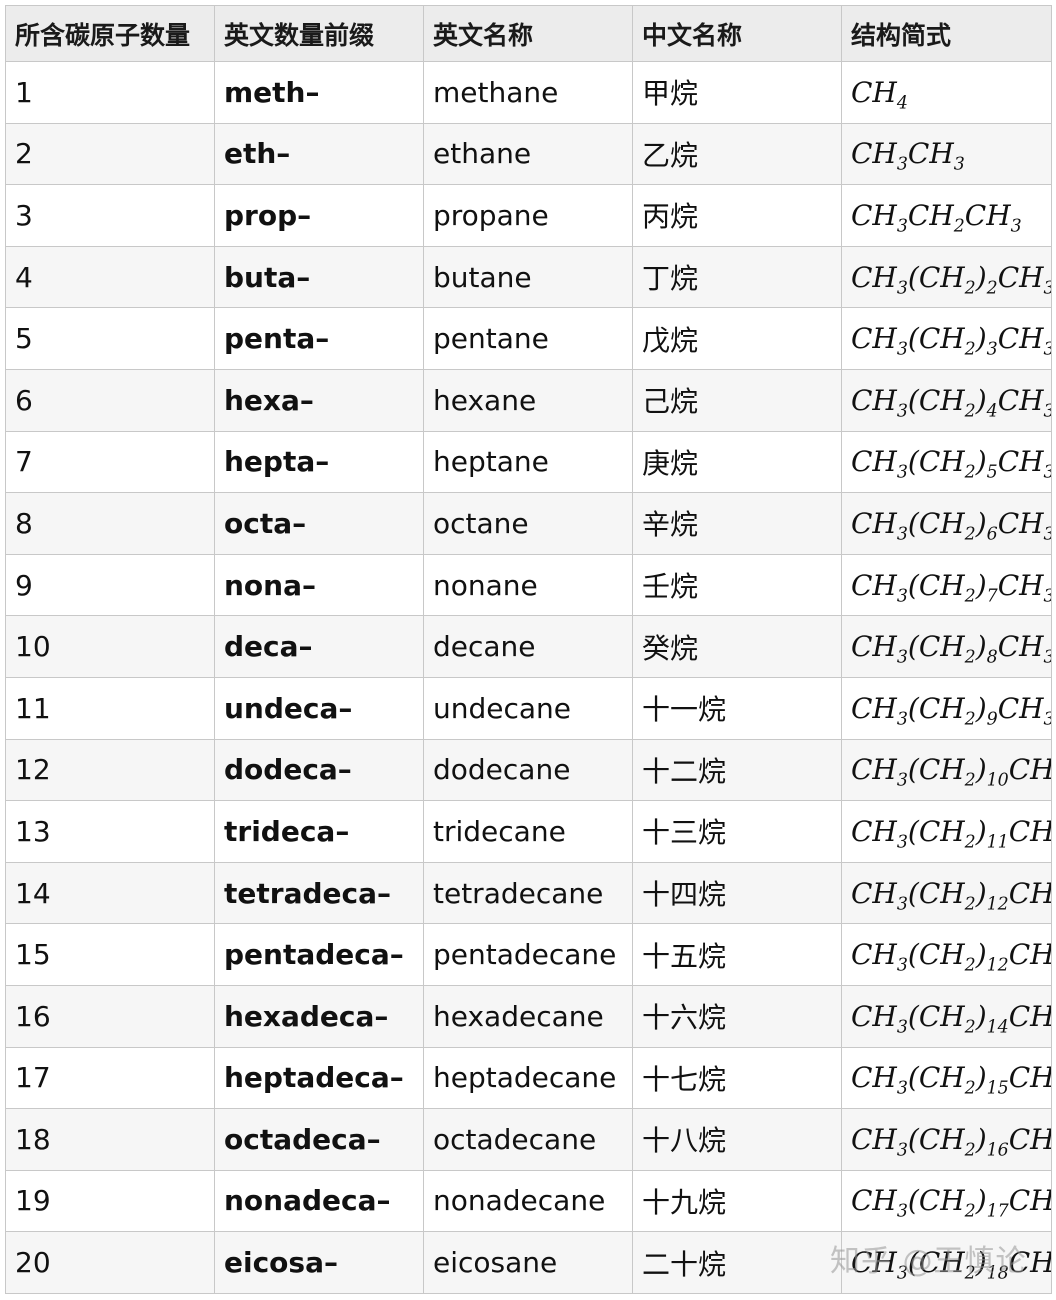  What do you see at coordinates (319, 646) in the screenshot?
I see `prefix-cell: deca–` at bounding box center [319, 646].